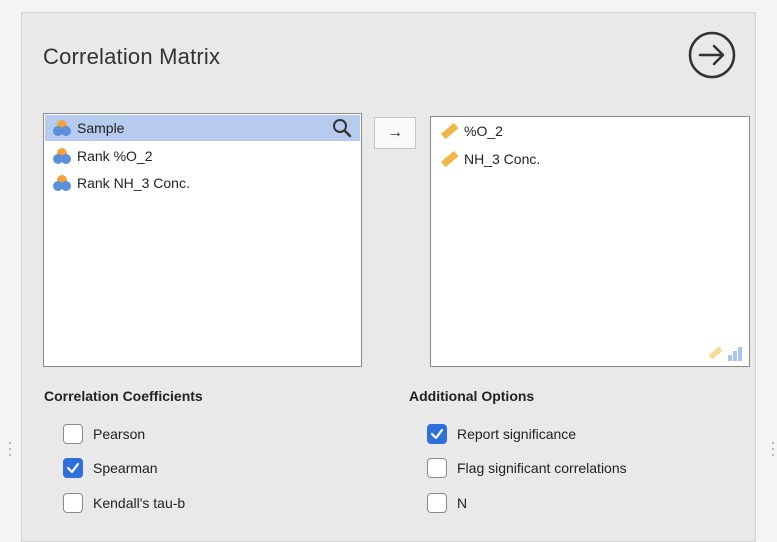 The height and width of the screenshot is (542, 777). I want to click on ordinal-bars-icon, so click(735, 354).